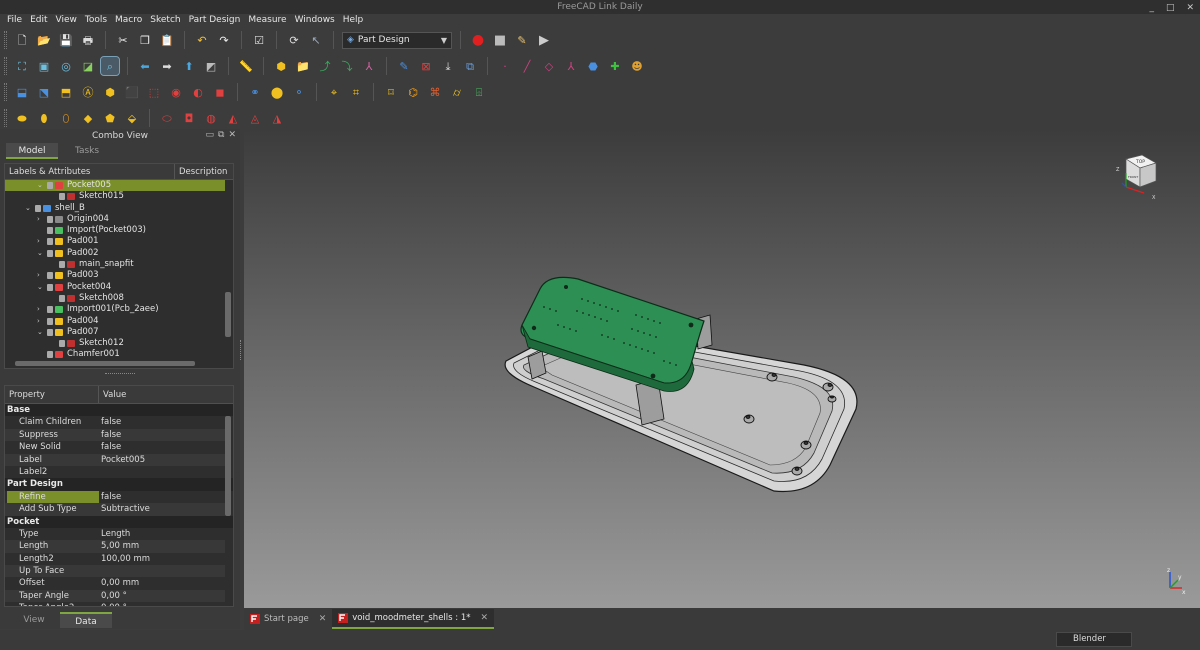  I want to click on tab-data: Data, so click(86, 620).